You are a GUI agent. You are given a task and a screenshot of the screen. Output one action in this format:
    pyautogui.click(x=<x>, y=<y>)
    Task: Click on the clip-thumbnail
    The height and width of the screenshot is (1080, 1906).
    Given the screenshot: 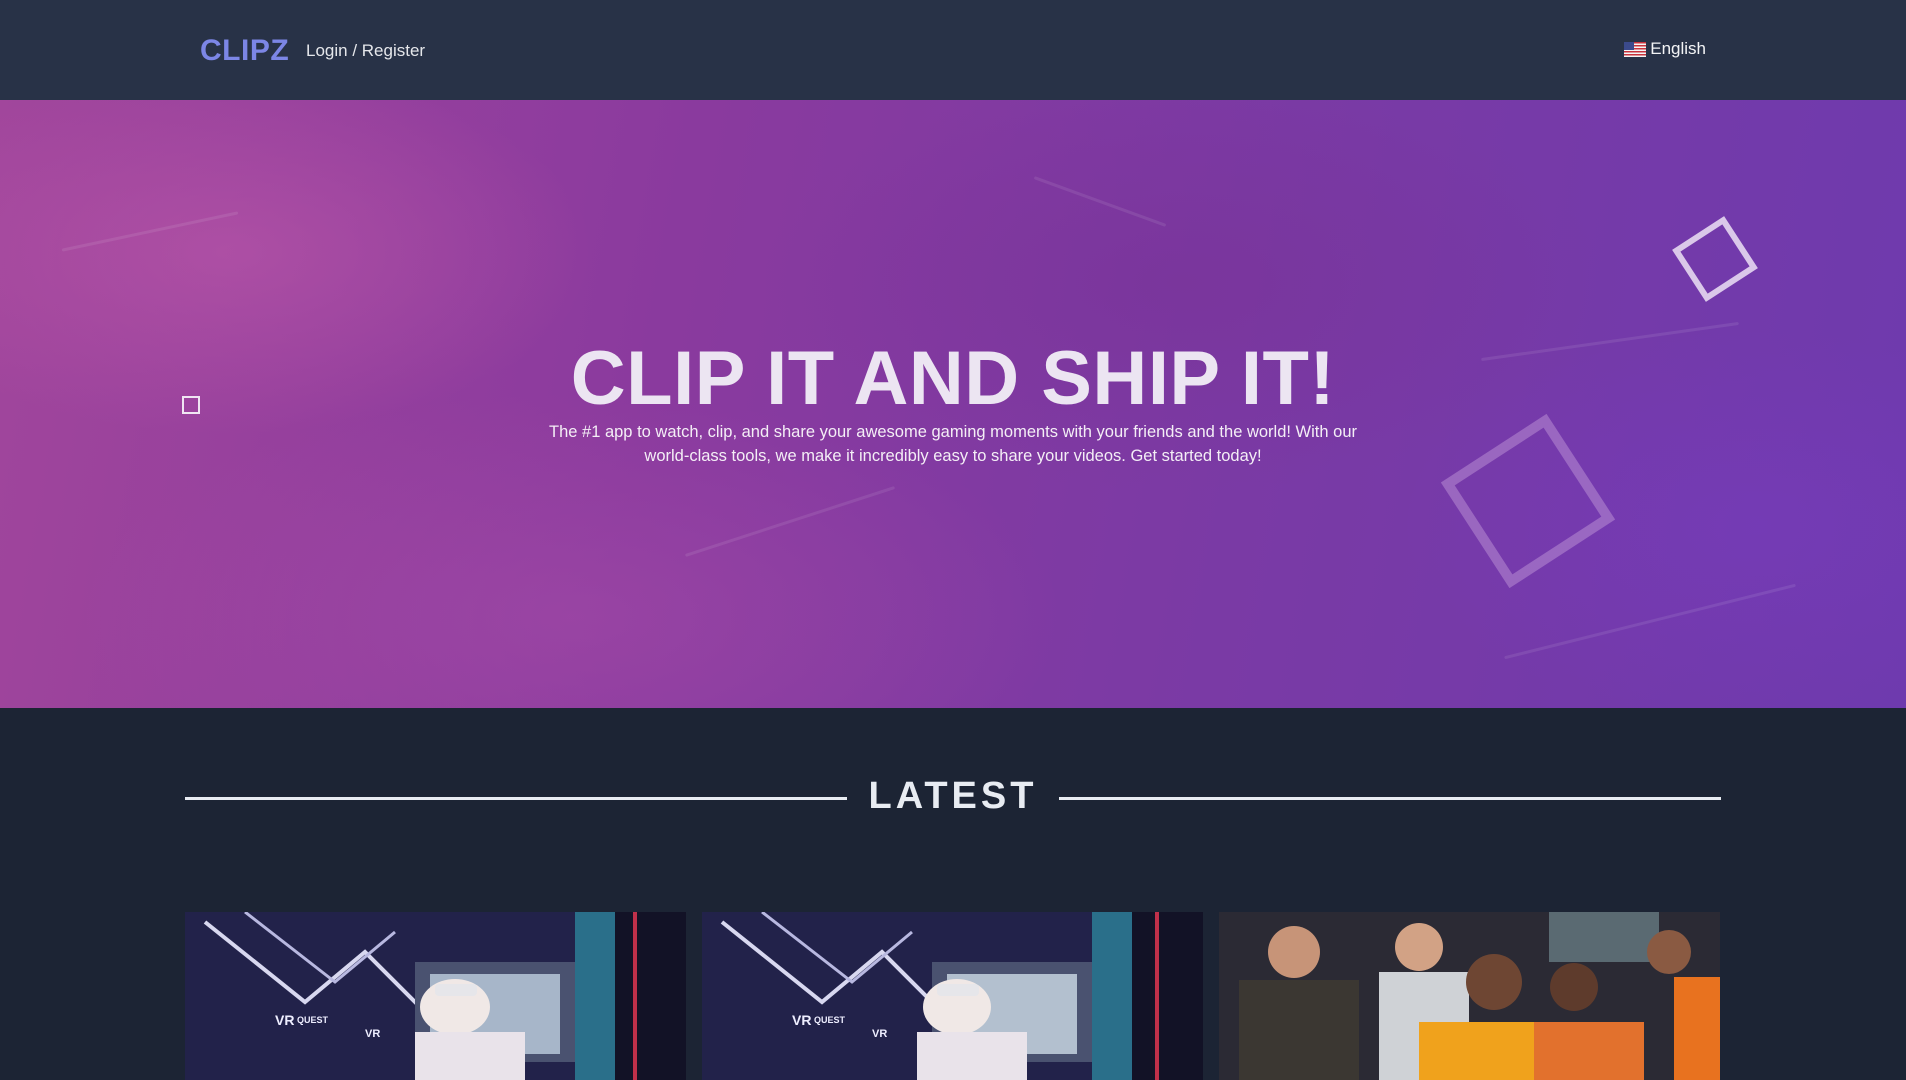 What is the action you would take?
    pyautogui.click(x=1469, y=996)
    